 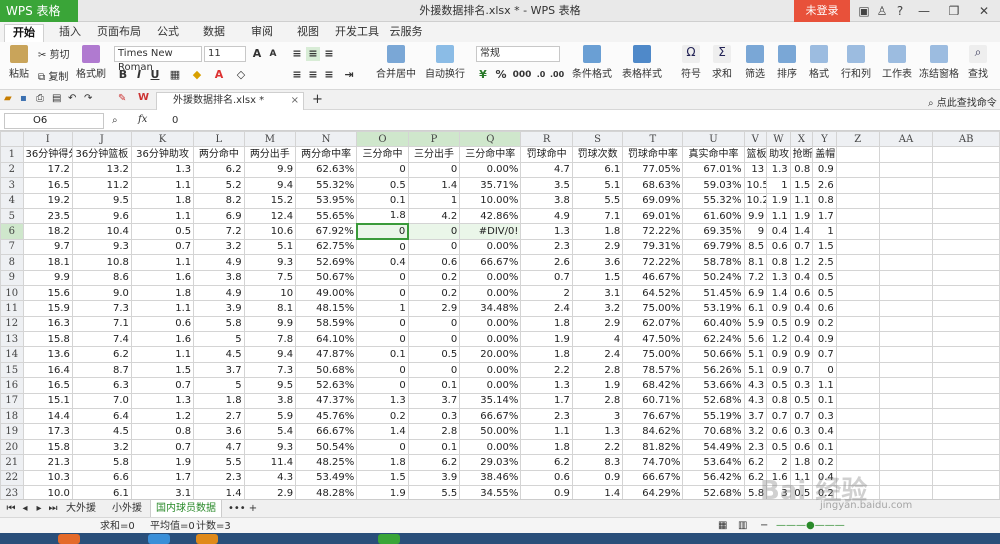 I want to click on cell: 9.5, so click(x=270, y=385).